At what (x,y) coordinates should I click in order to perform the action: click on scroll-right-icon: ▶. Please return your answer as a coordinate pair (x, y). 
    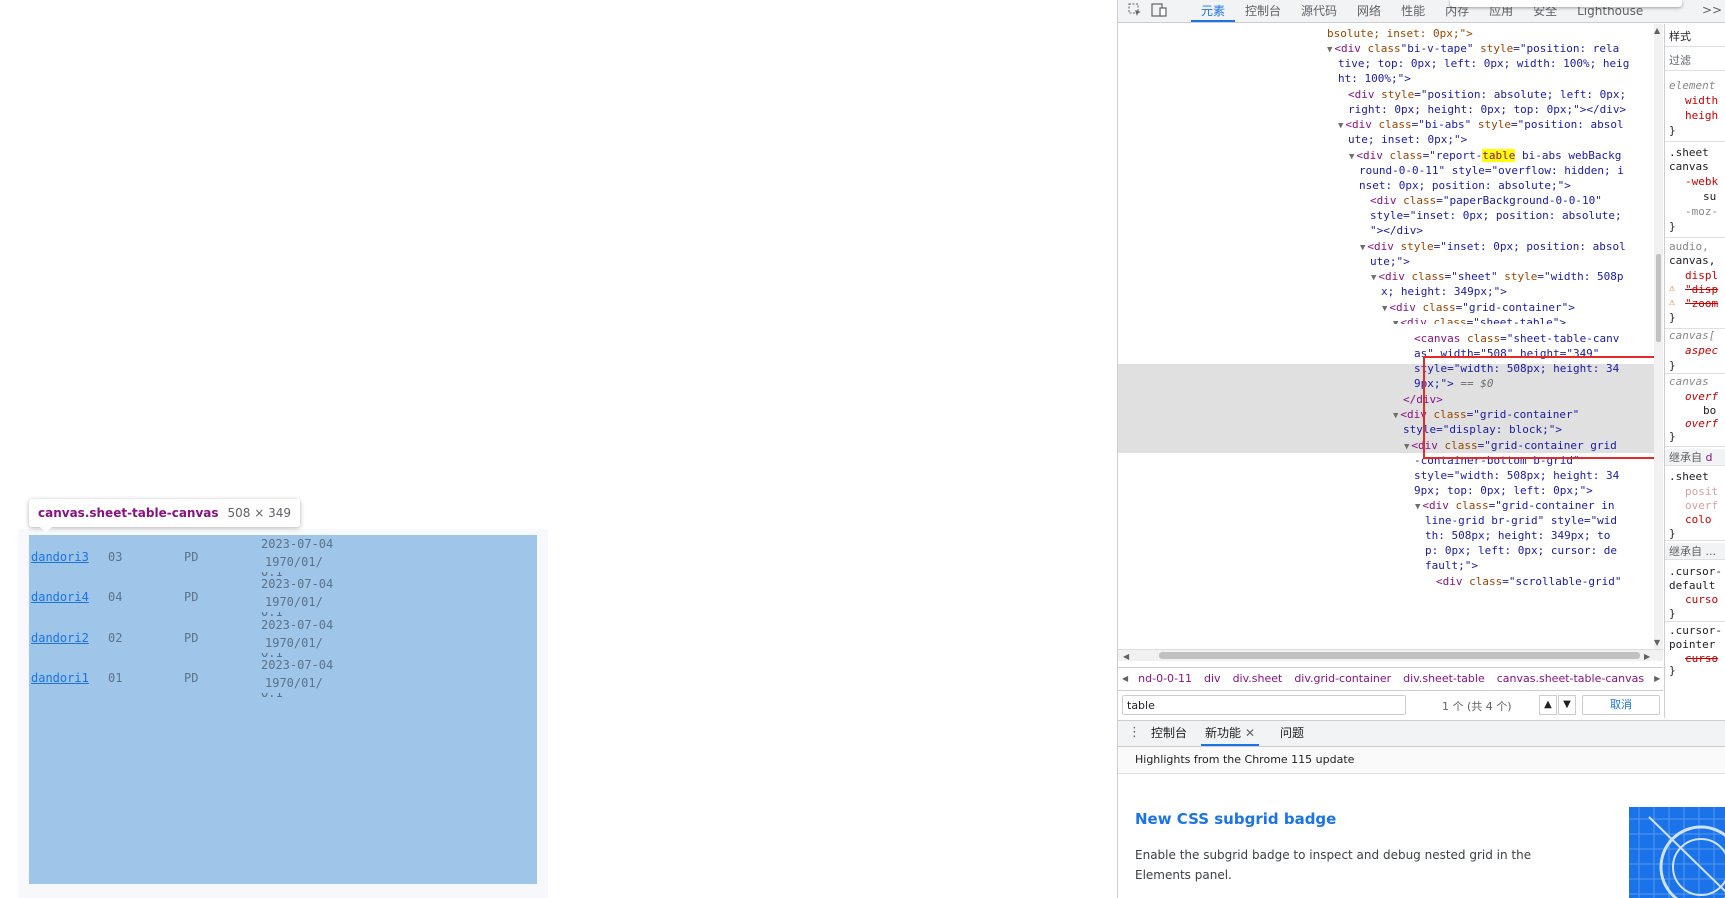
    Looking at the image, I should click on (1647, 656).